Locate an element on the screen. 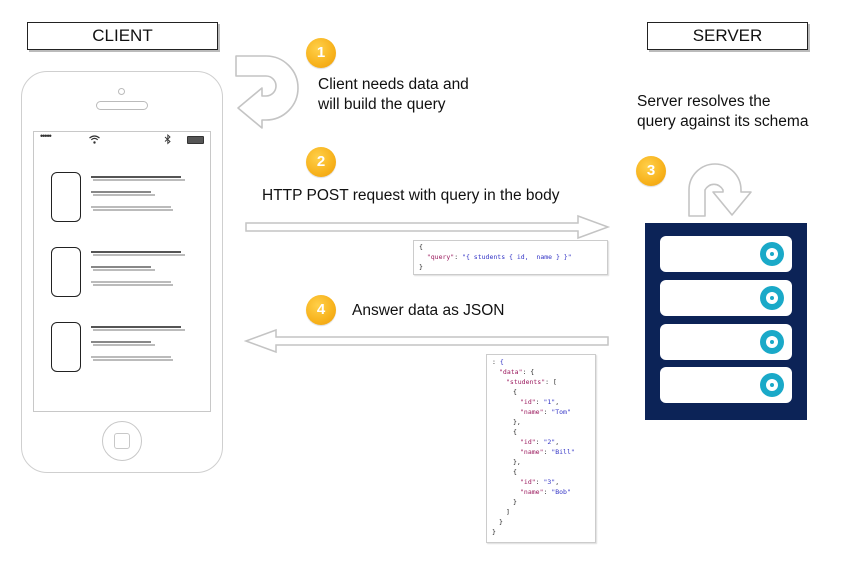 The image size is (841, 564). client-title: CLIENT is located at coordinates (122, 36).